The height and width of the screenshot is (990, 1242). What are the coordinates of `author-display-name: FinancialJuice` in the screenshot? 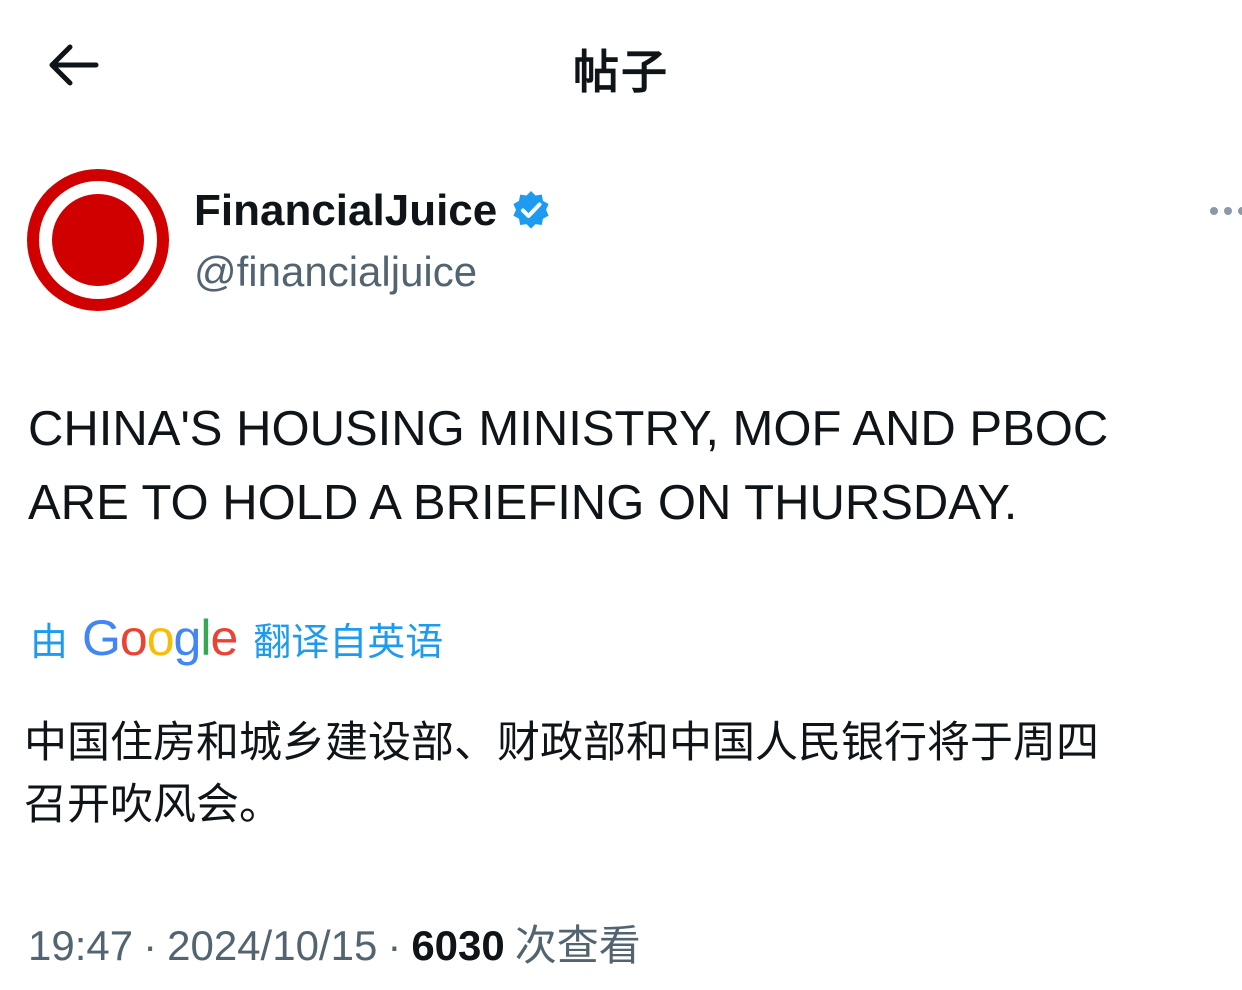 It's located at (346, 210).